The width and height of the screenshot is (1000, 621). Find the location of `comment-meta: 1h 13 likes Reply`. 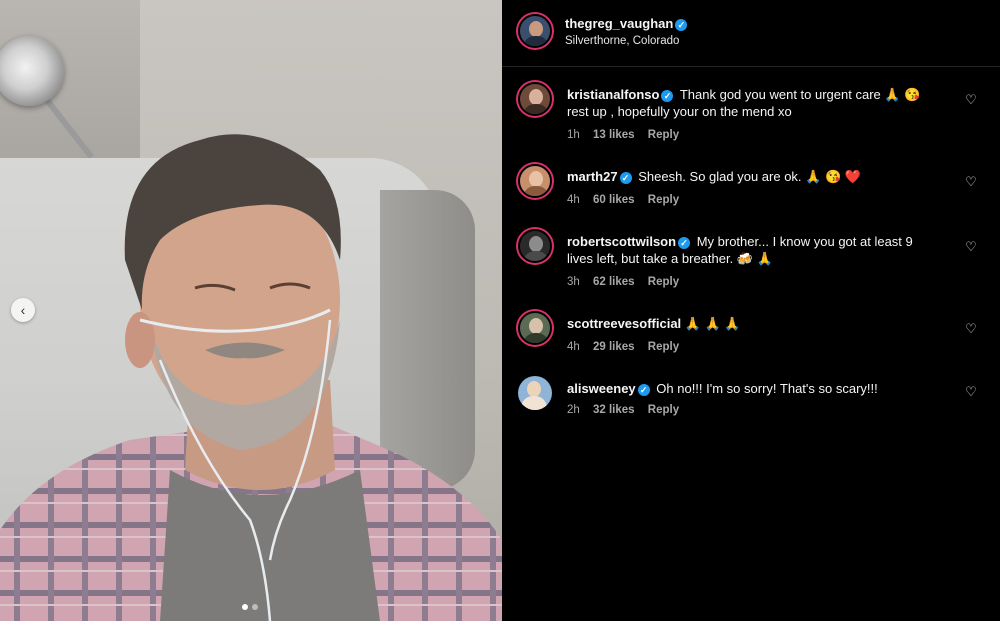

comment-meta: 1h 13 likes Reply is located at coordinates (628, 135).